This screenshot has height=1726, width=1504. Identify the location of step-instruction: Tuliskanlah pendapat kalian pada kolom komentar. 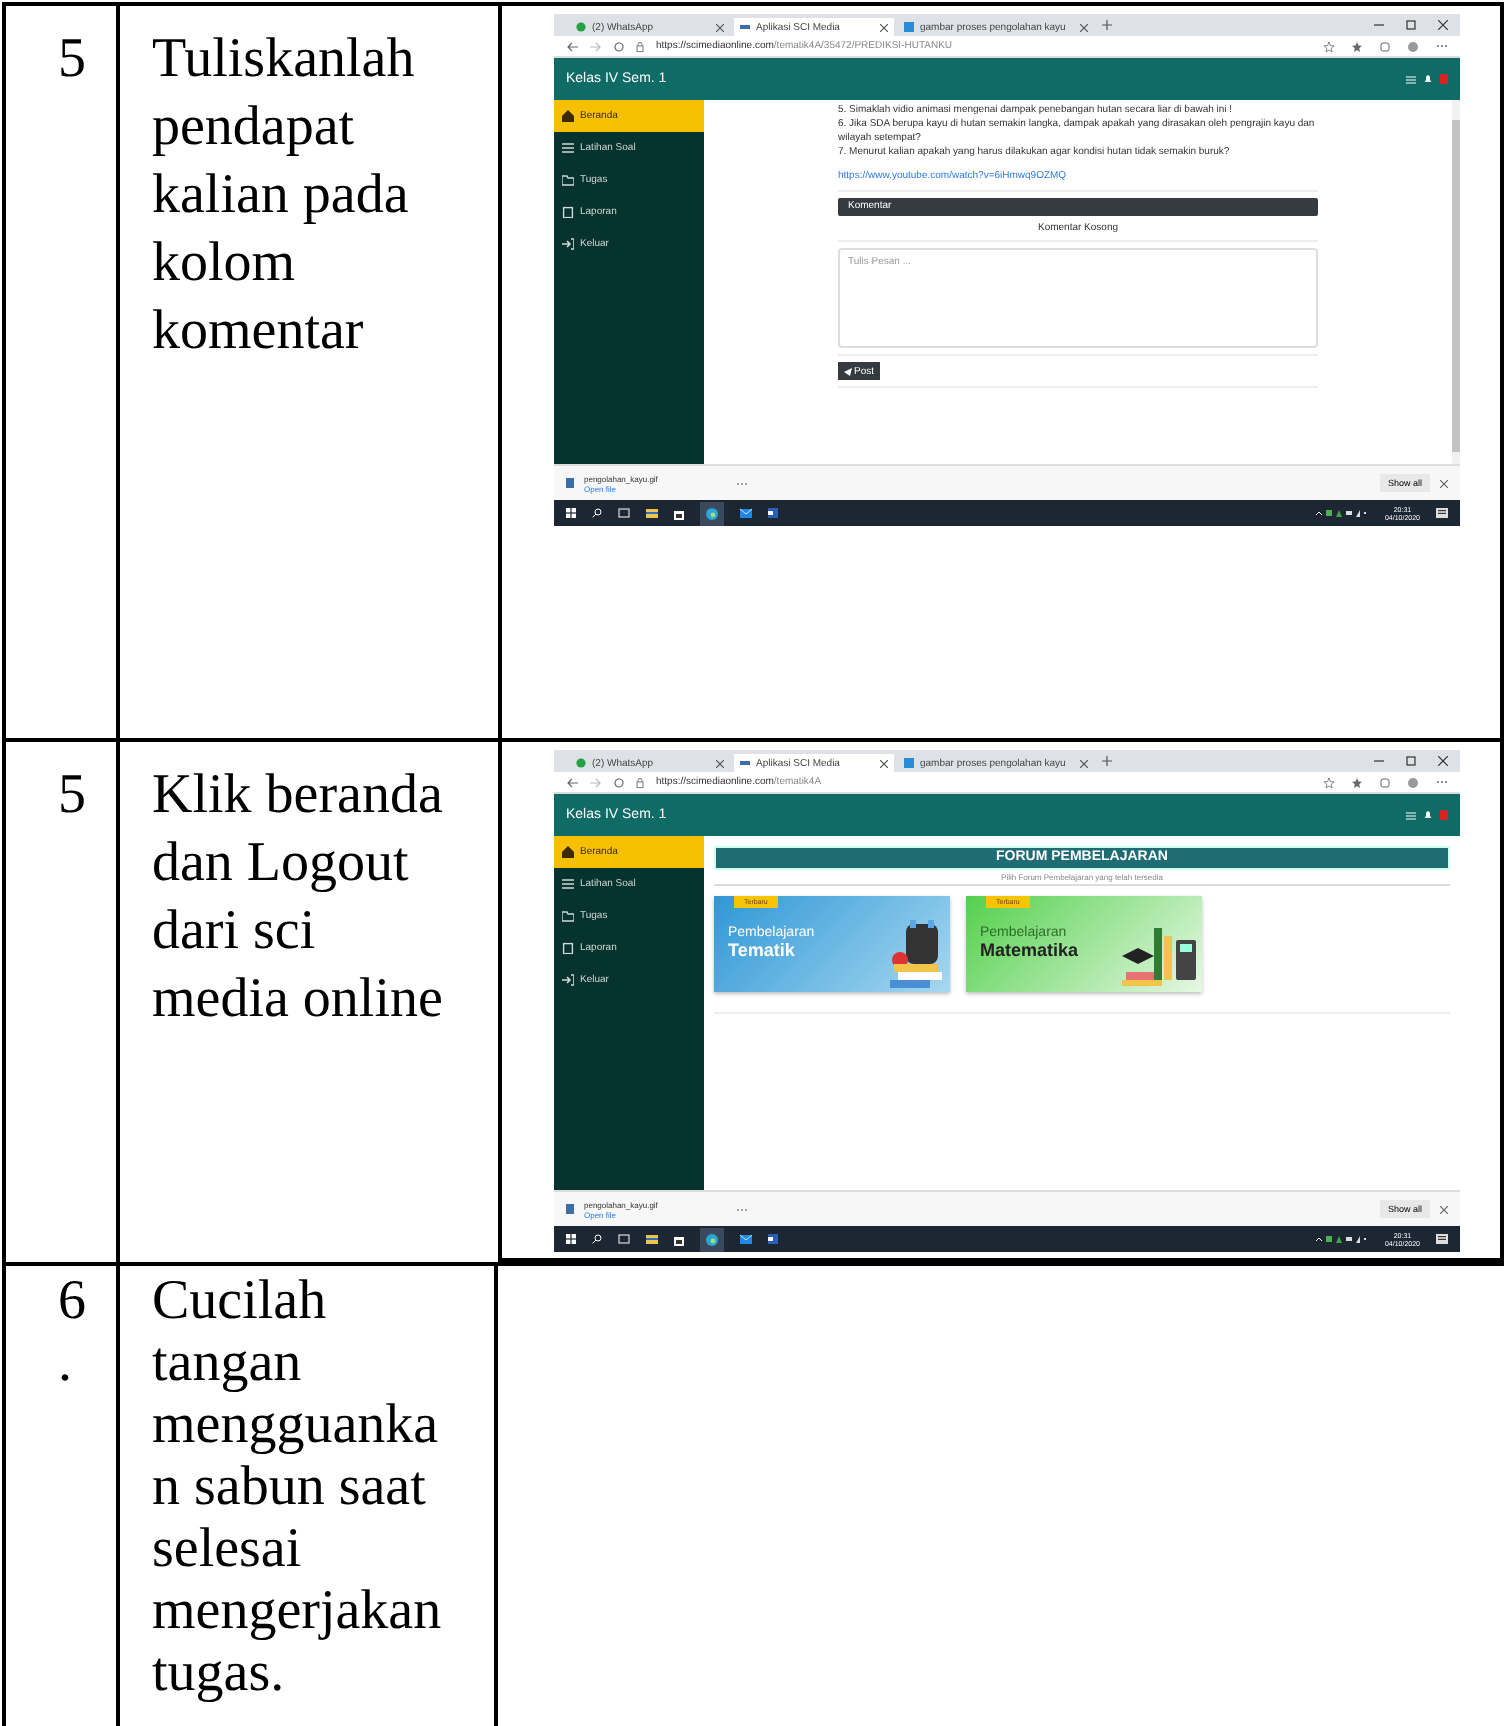
(284, 196).